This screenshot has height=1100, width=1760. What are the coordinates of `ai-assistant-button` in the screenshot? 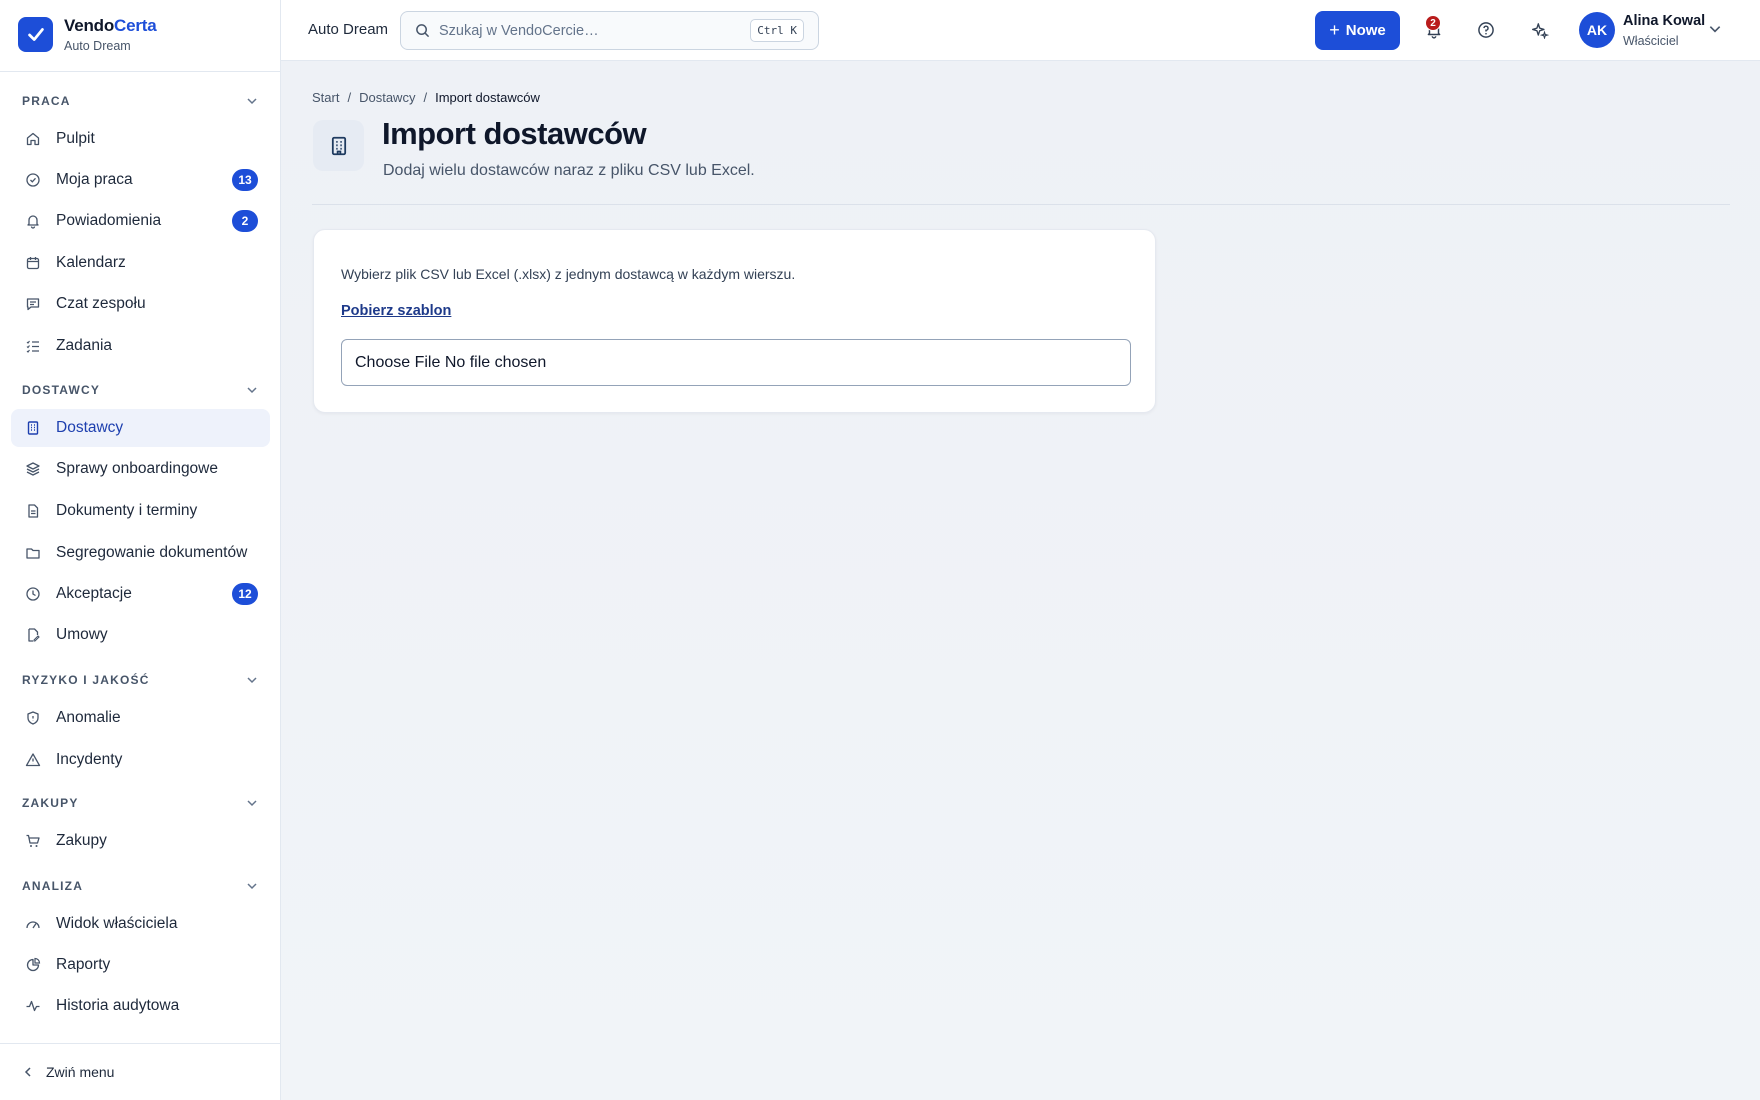 It's located at (1540, 30).